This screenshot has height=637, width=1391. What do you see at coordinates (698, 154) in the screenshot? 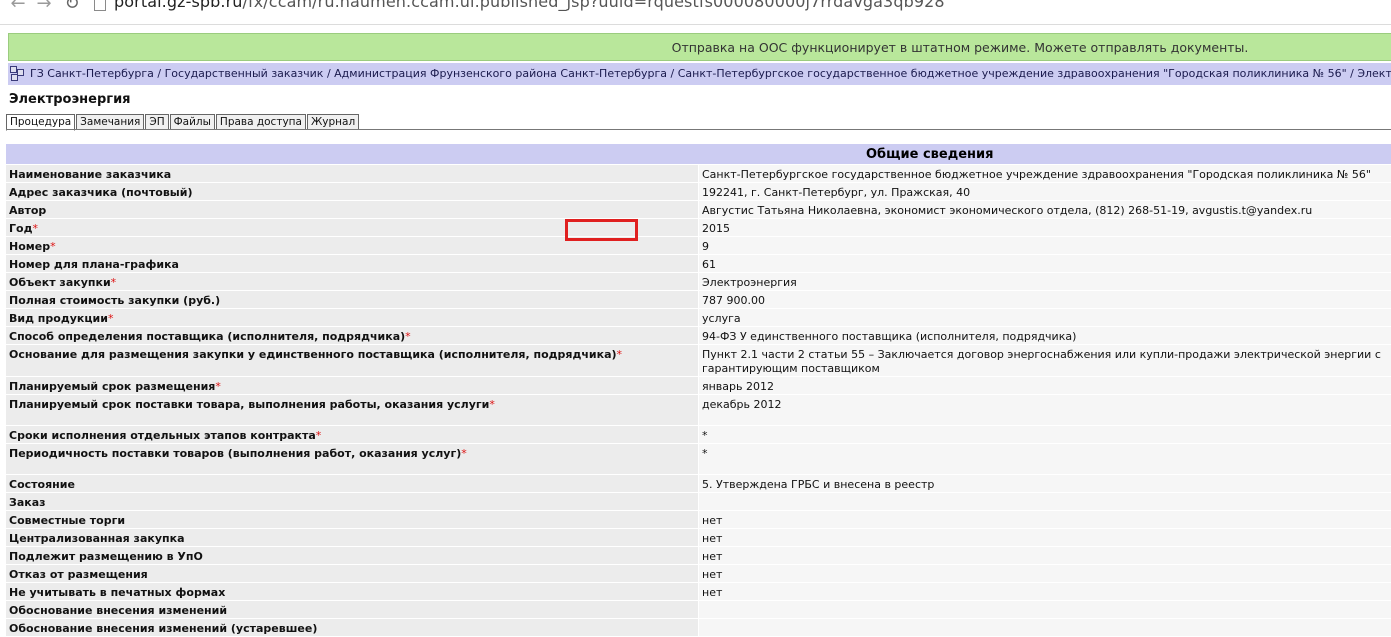
I see `section-header: Общие сведения` at bounding box center [698, 154].